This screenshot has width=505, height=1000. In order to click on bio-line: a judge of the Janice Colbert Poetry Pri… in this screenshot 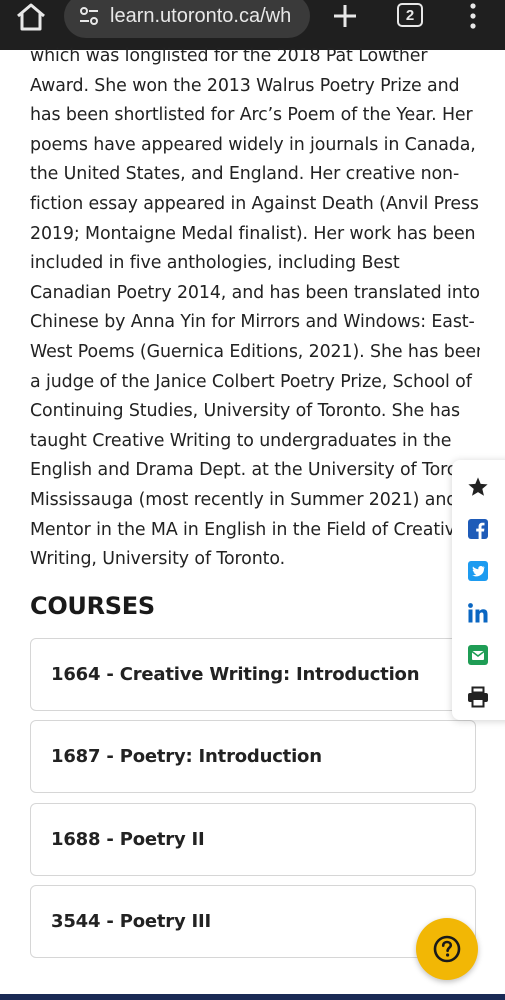, I will do `click(251, 381)`.